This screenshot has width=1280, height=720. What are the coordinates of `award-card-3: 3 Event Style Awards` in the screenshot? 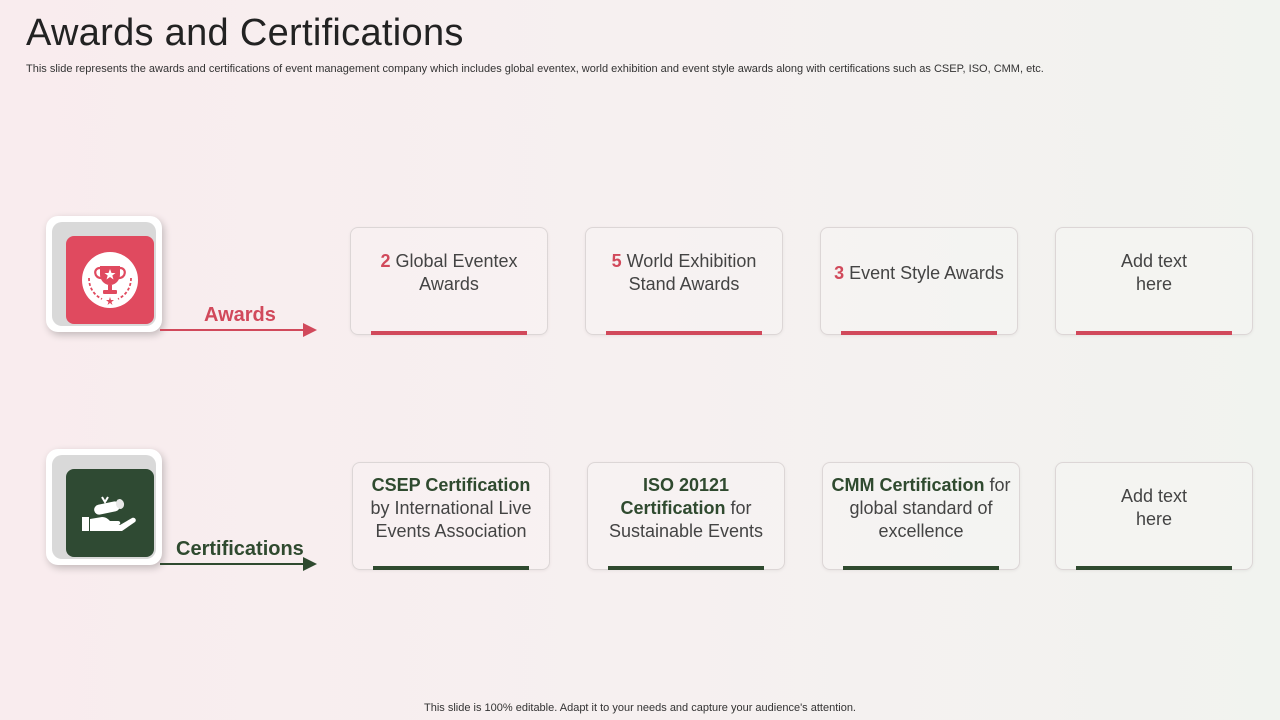 It's located at (919, 281).